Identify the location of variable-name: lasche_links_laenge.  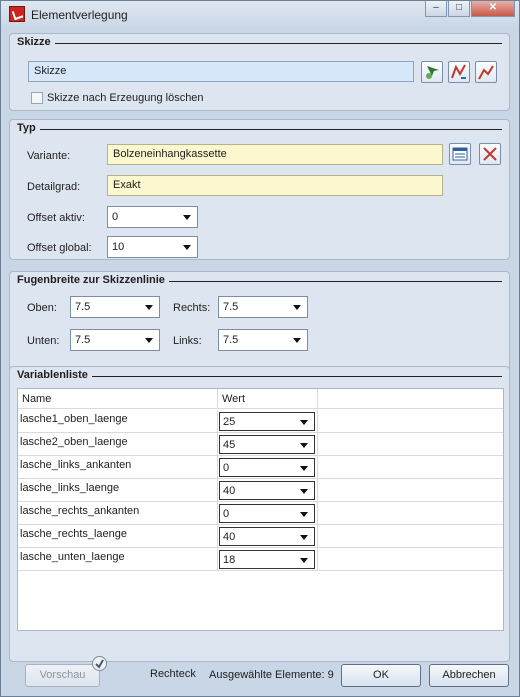
(70, 488).